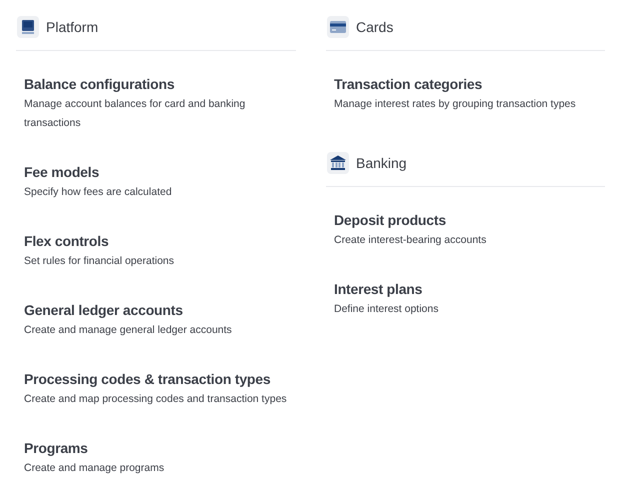  I want to click on item-description: Create and manage programs, so click(95, 468).